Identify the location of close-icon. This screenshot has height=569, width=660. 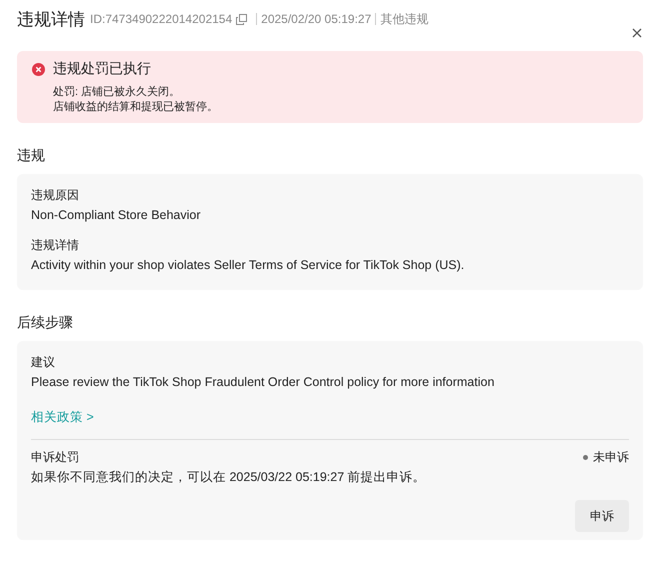
(637, 33).